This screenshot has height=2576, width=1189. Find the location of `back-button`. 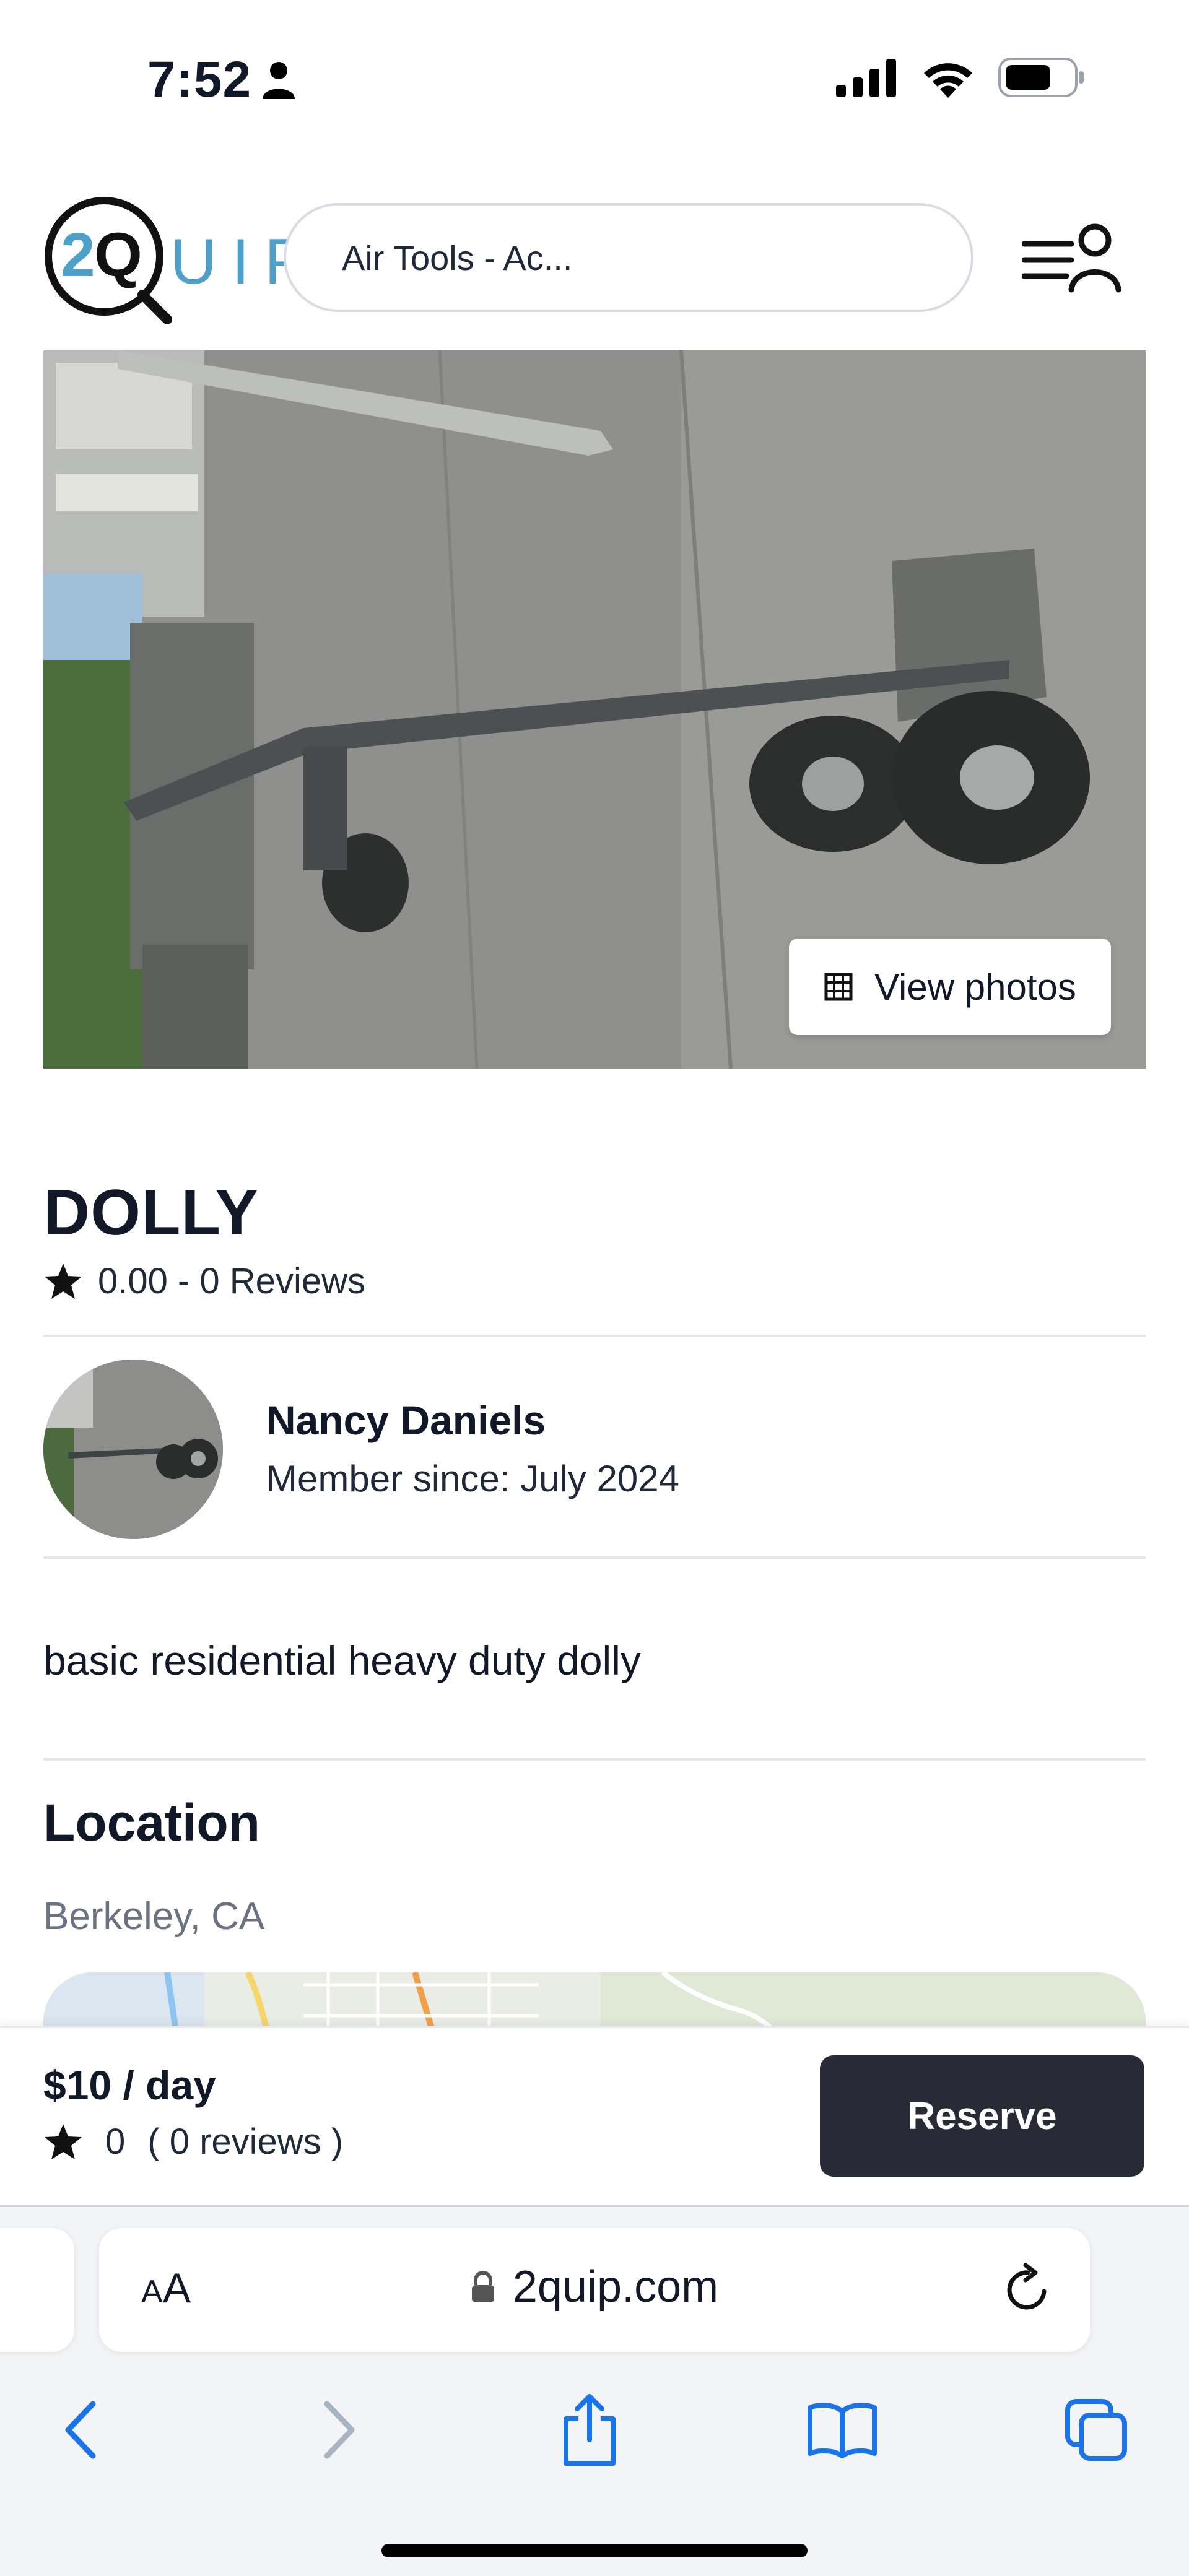

back-button is located at coordinates (80, 2430).